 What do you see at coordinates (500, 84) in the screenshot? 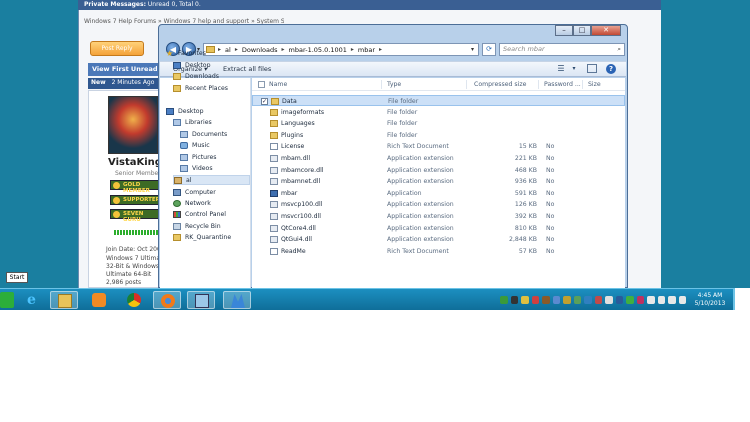
I see `column-compressed-size: Compressed size` at bounding box center [500, 84].